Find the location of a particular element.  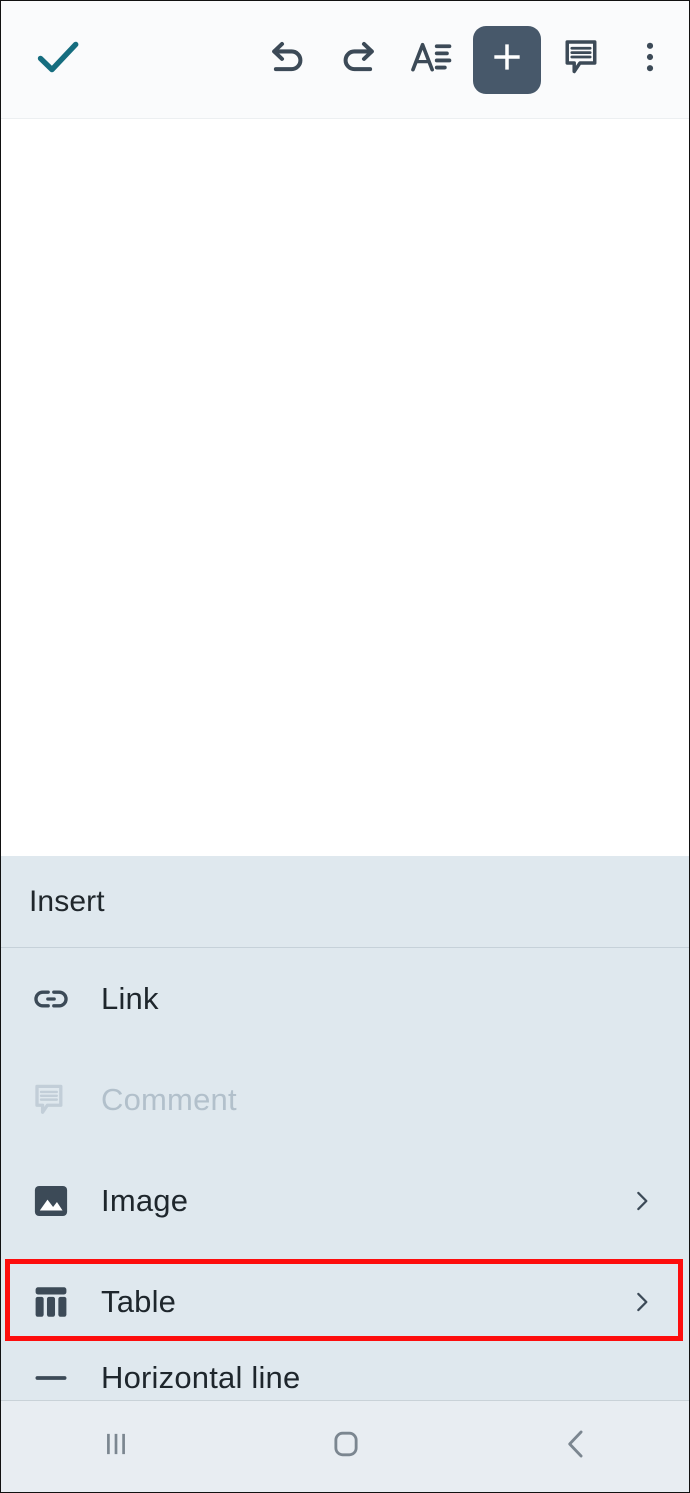

table-icon is located at coordinates (51, 1302).